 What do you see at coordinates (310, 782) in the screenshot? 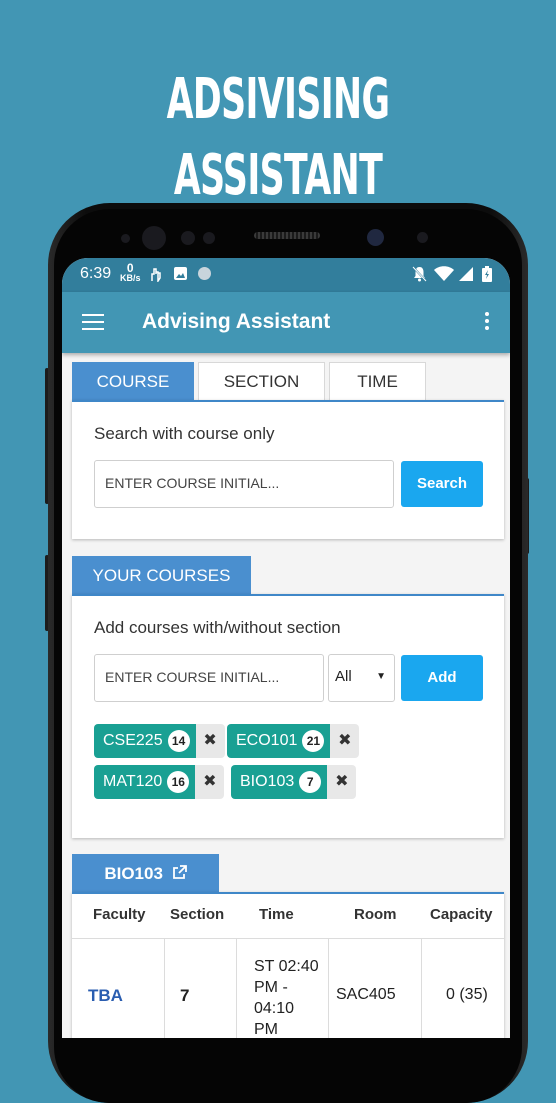
I see `section-badge: 7` at bounding box center [310, 782].